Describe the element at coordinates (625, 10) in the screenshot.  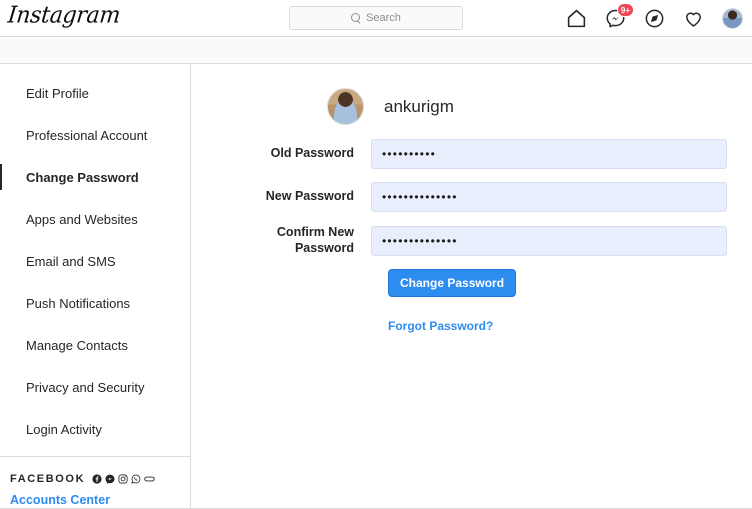
I see `messenger-badge: 9+` at that location.